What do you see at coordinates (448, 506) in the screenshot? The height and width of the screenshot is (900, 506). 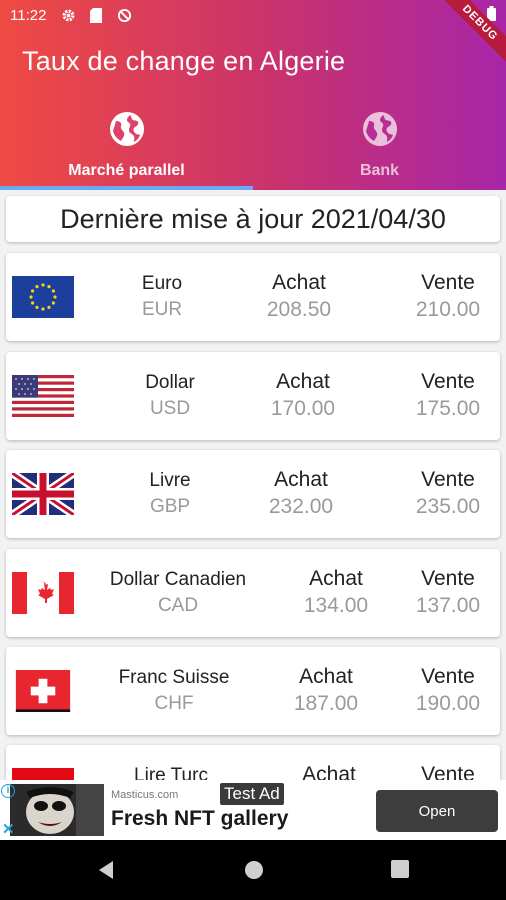 I see `sell-value: 235.00` at bounding box center [448, 506].